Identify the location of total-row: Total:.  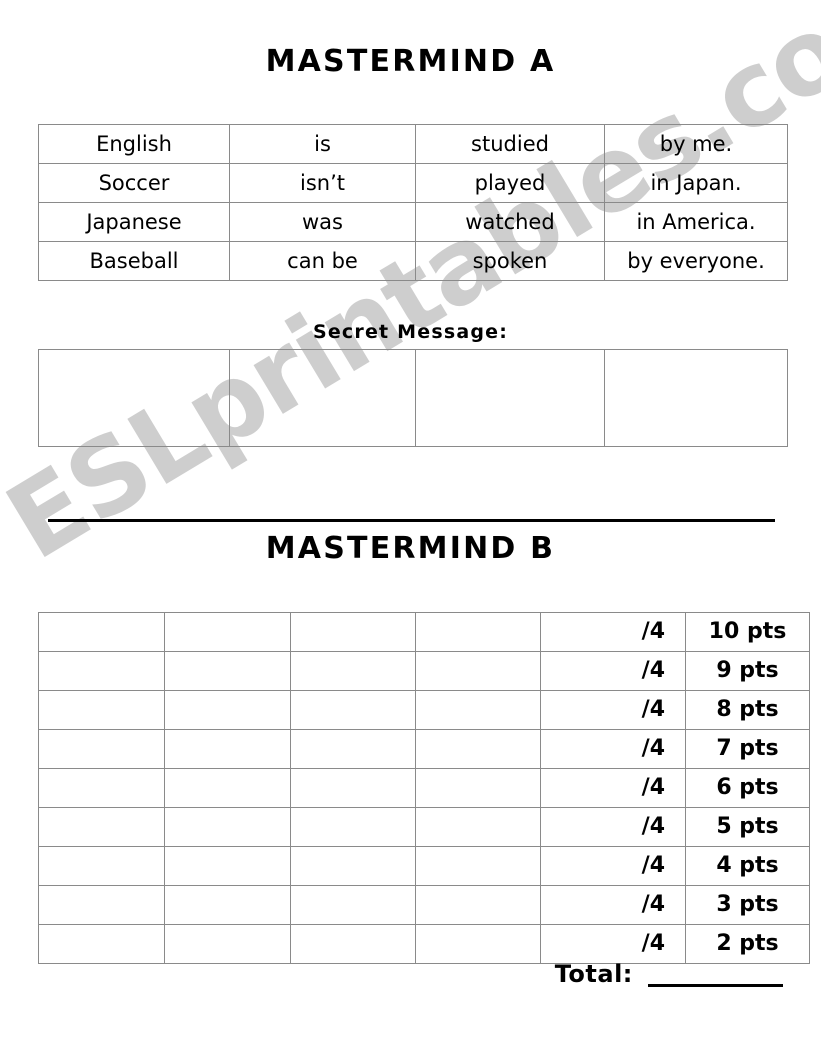
(410, 974).